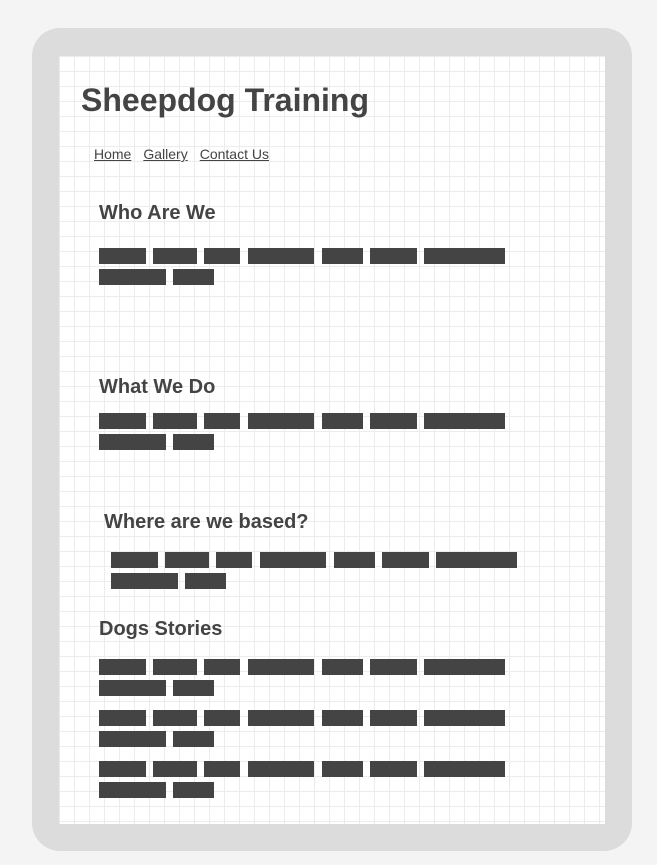 This screenshot has width=657, height=865. Describe the element at coordinates (161, 629) in the screenshot. I see `section-title-dogs-stories: Dogs Stories` at that location.